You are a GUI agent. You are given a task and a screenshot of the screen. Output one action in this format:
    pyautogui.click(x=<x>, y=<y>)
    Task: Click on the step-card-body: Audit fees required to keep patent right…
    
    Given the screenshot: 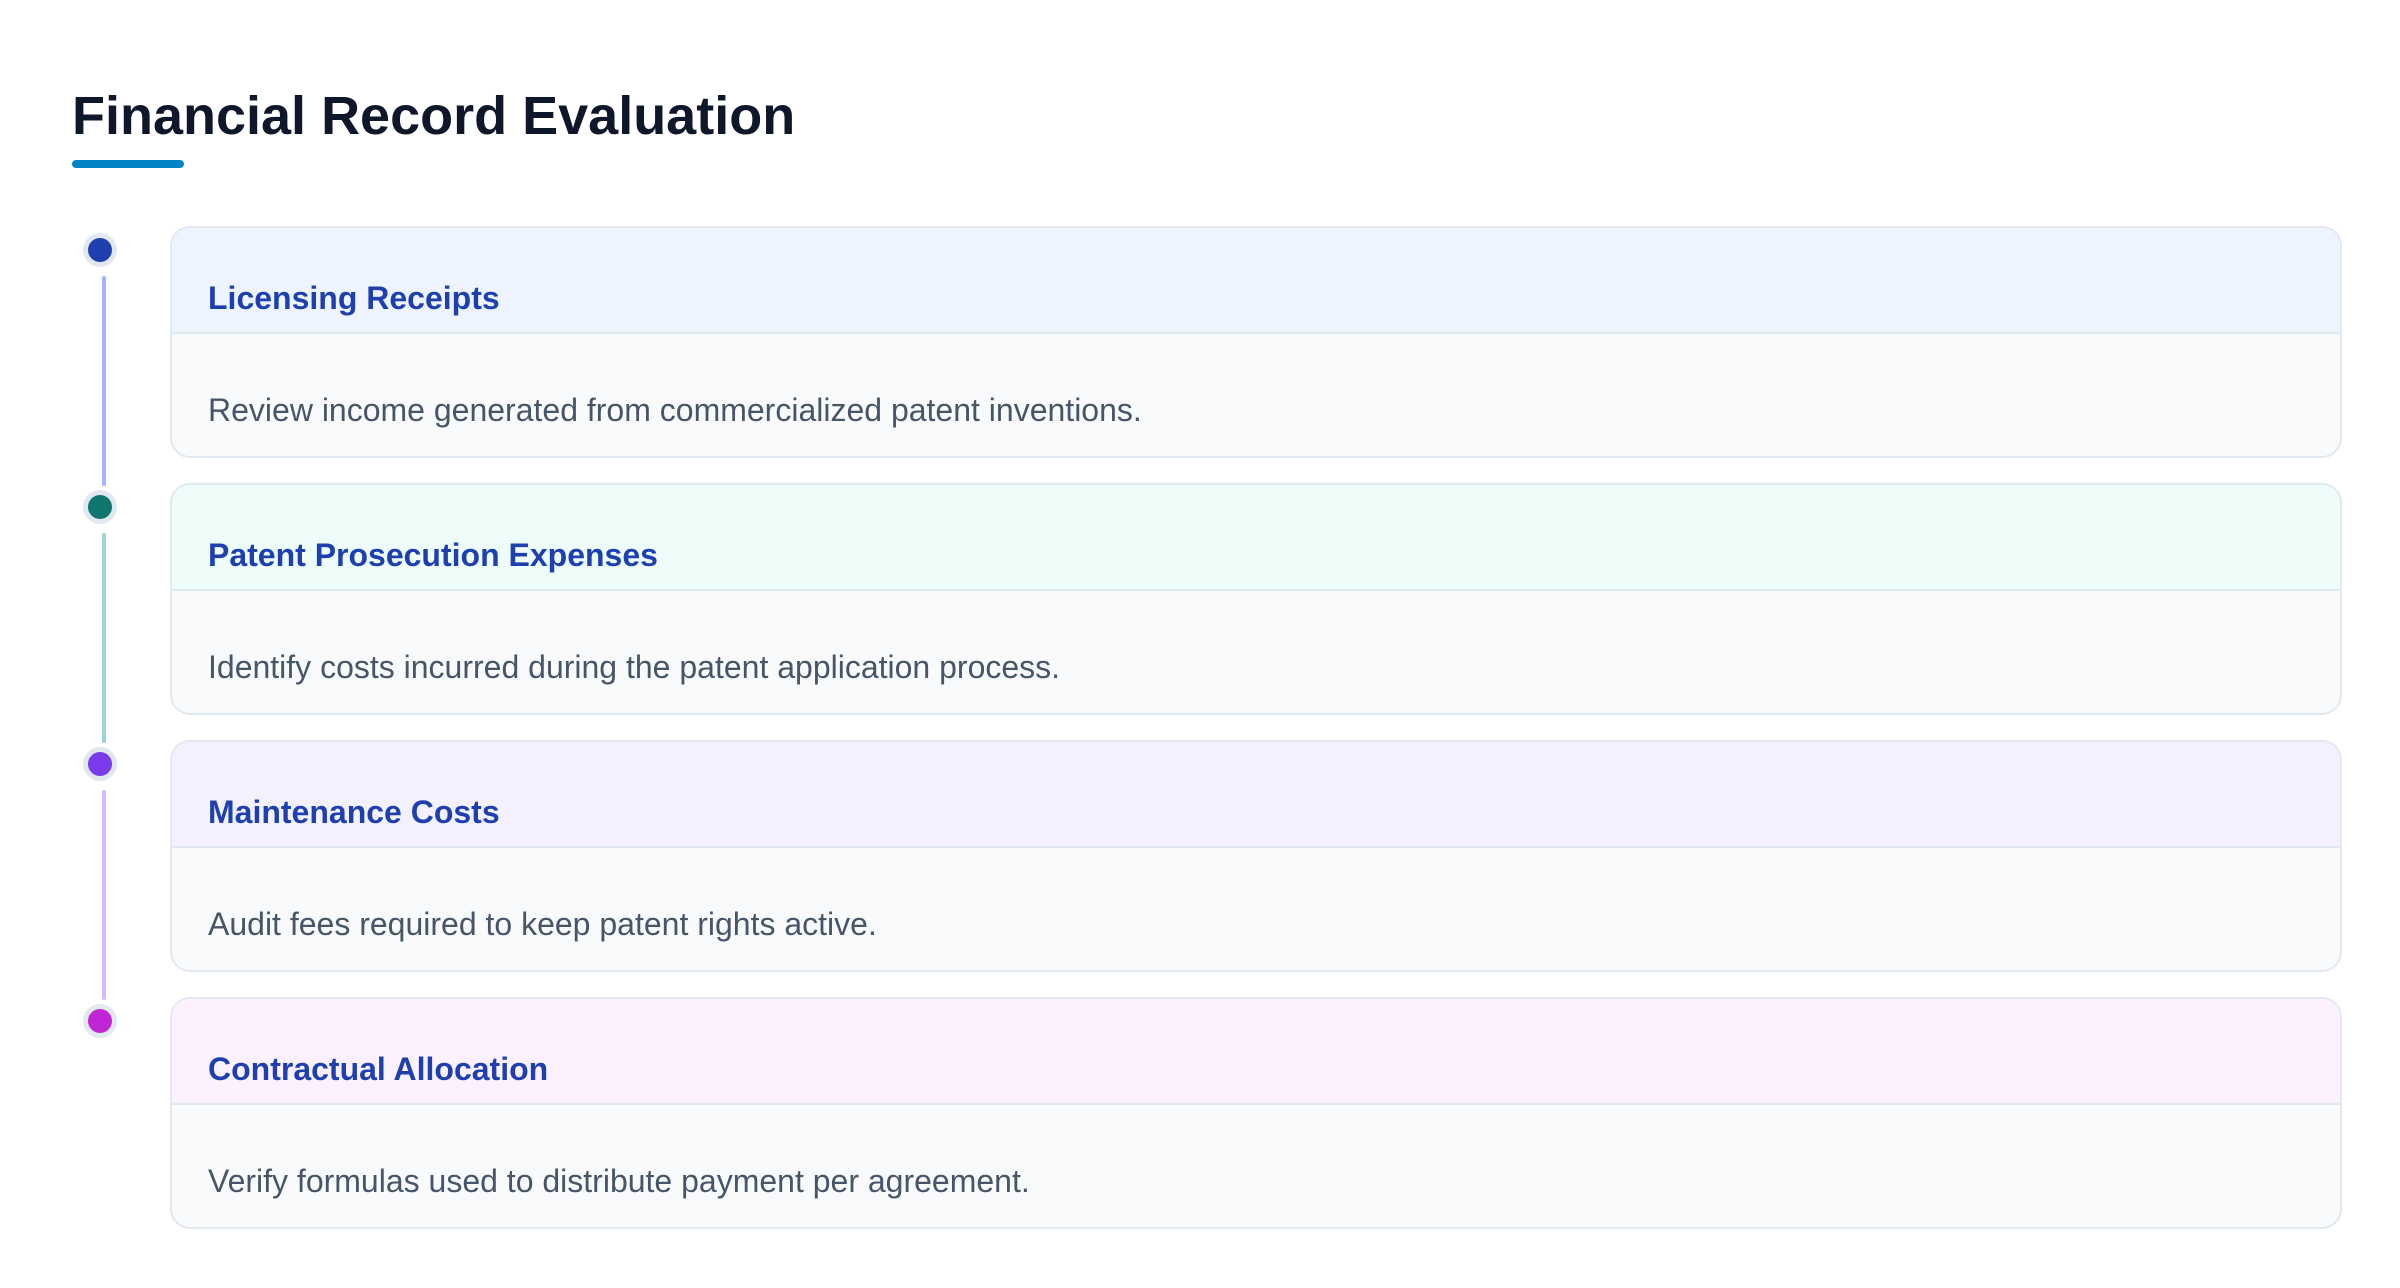 What is the action you would take?
    pyautogui.click(x=1256, y=896)
    